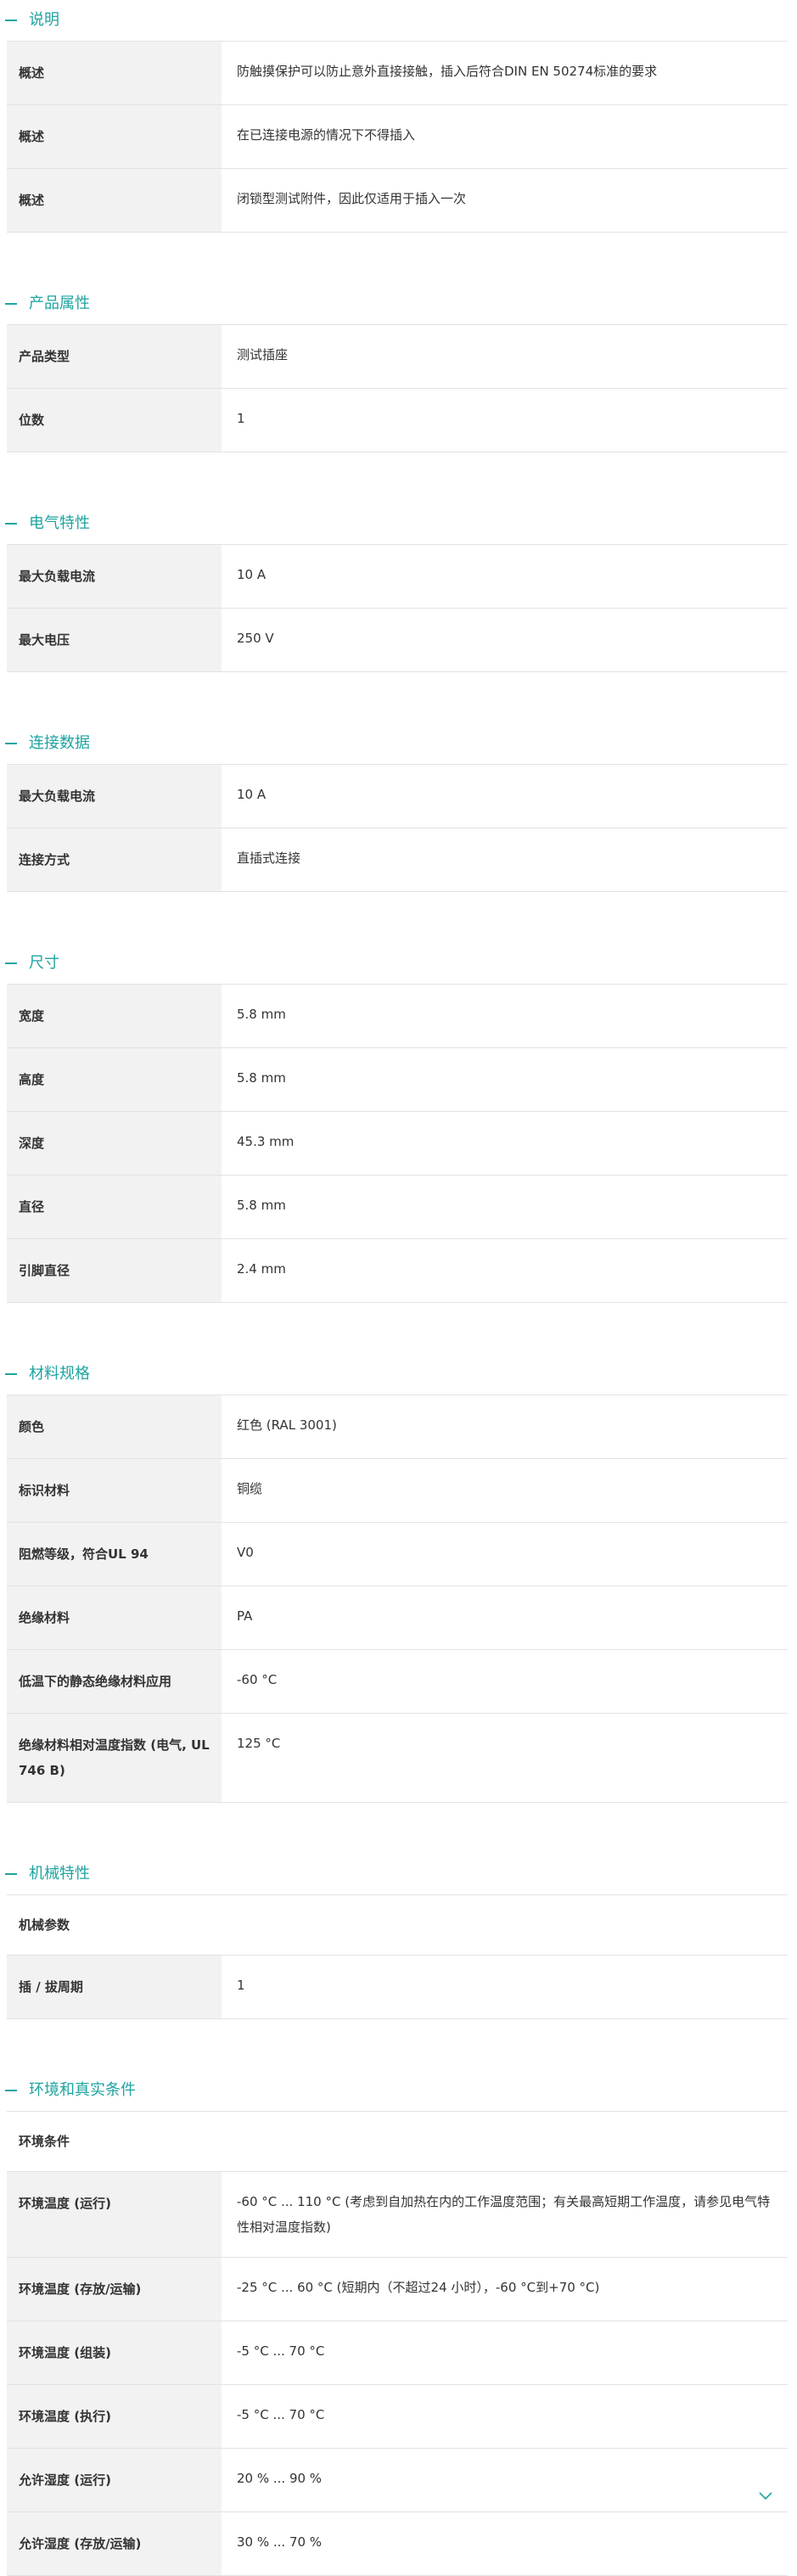 The image size is (797, 2576). Describe the element at coordinates (114, 1143) in the screenshot. I see `row-label: 深度` at that location.